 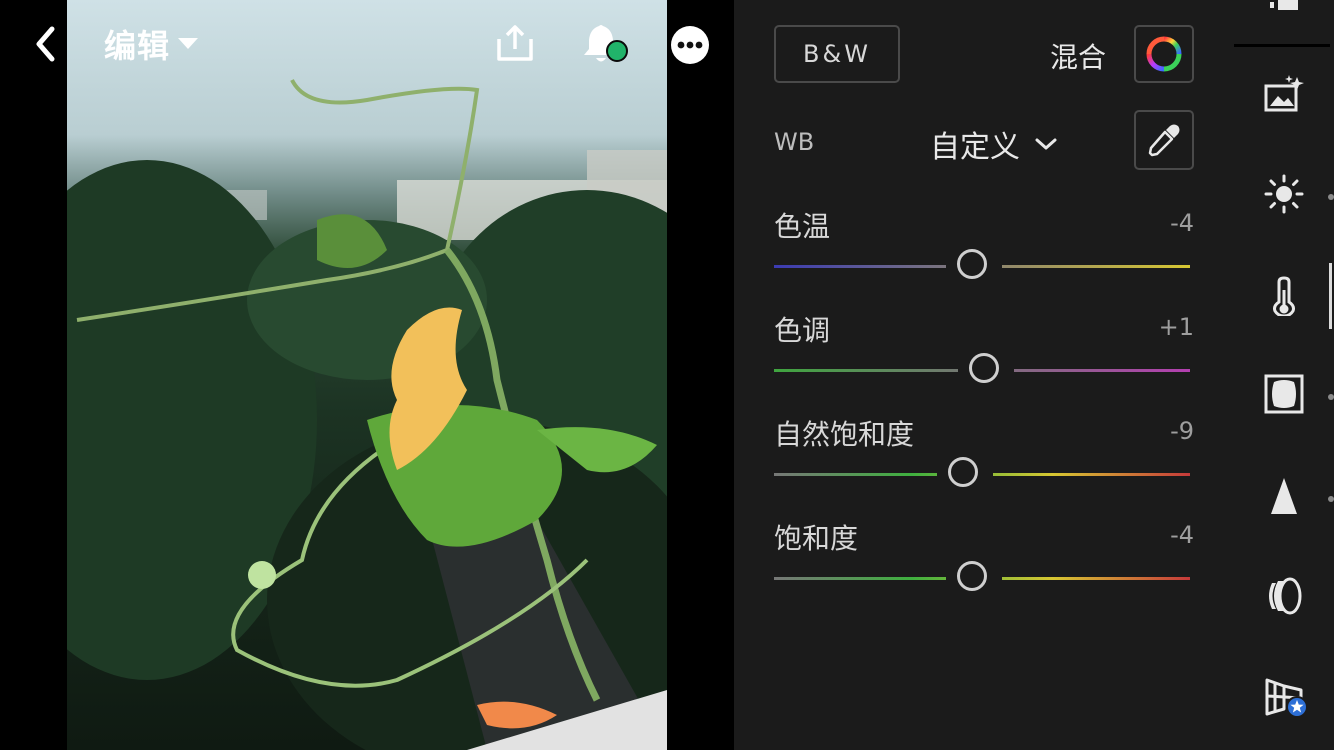 I want to click on active-tool-indicator, so click(x=1330, y=296).